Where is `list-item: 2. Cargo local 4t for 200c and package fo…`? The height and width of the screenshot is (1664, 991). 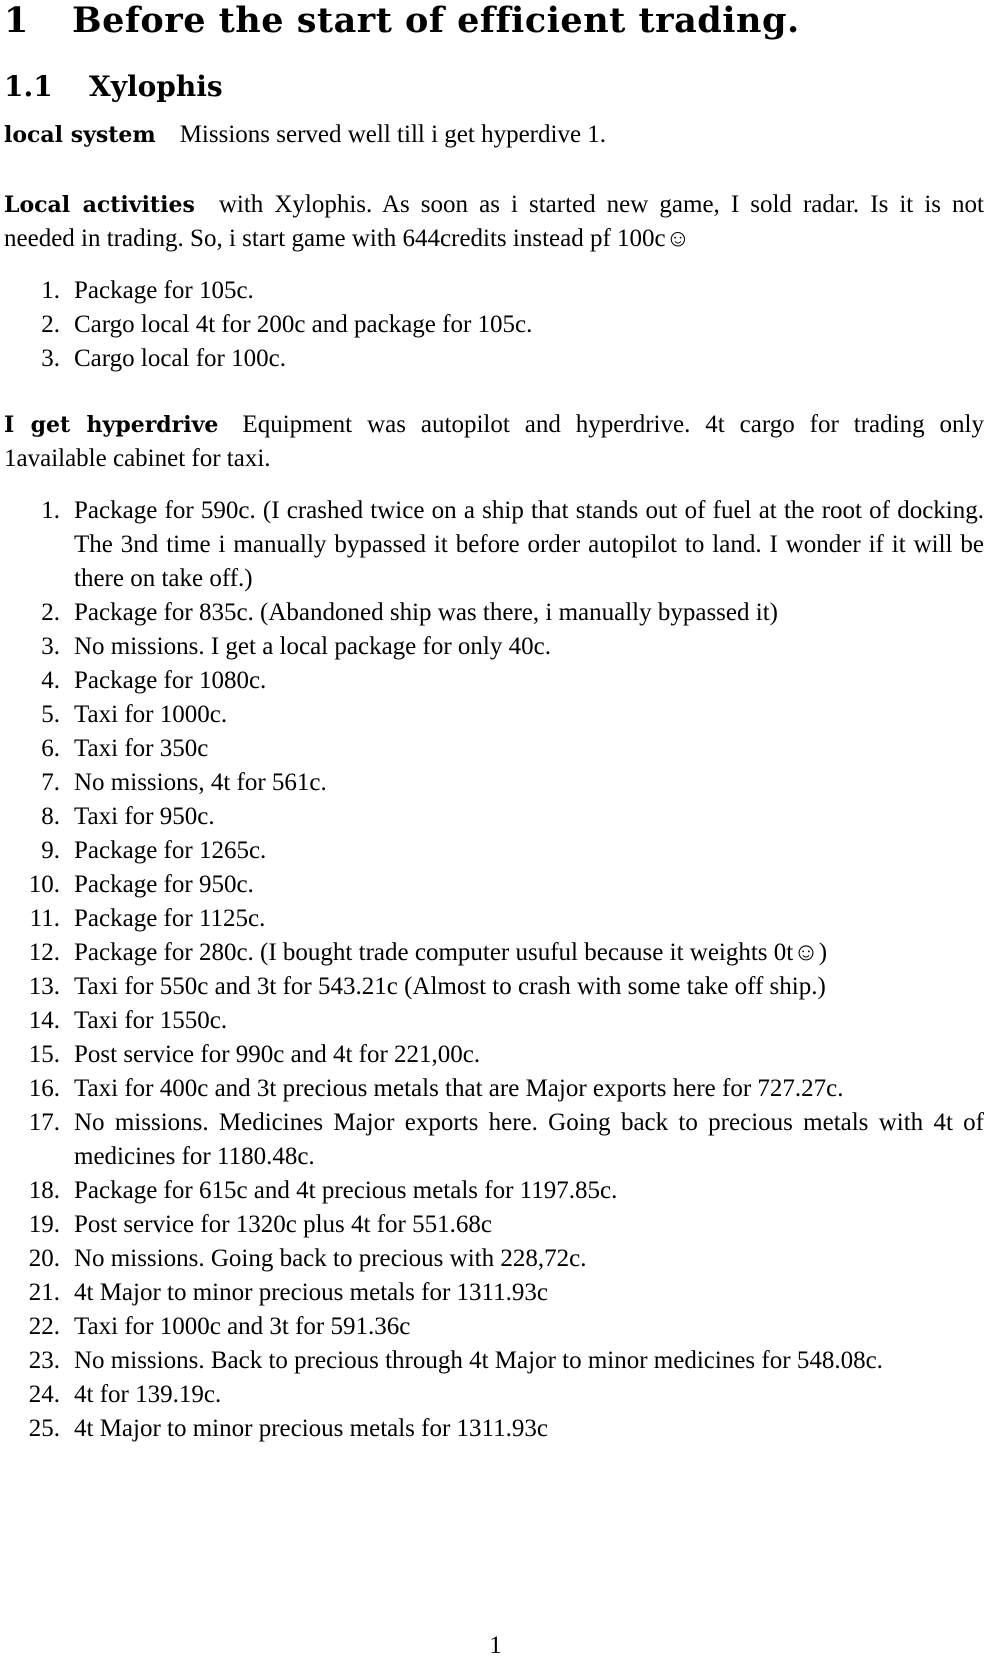
list-item: 2. Cargo local 4t for 200c and package fo… is located at coordinates (494, 325).